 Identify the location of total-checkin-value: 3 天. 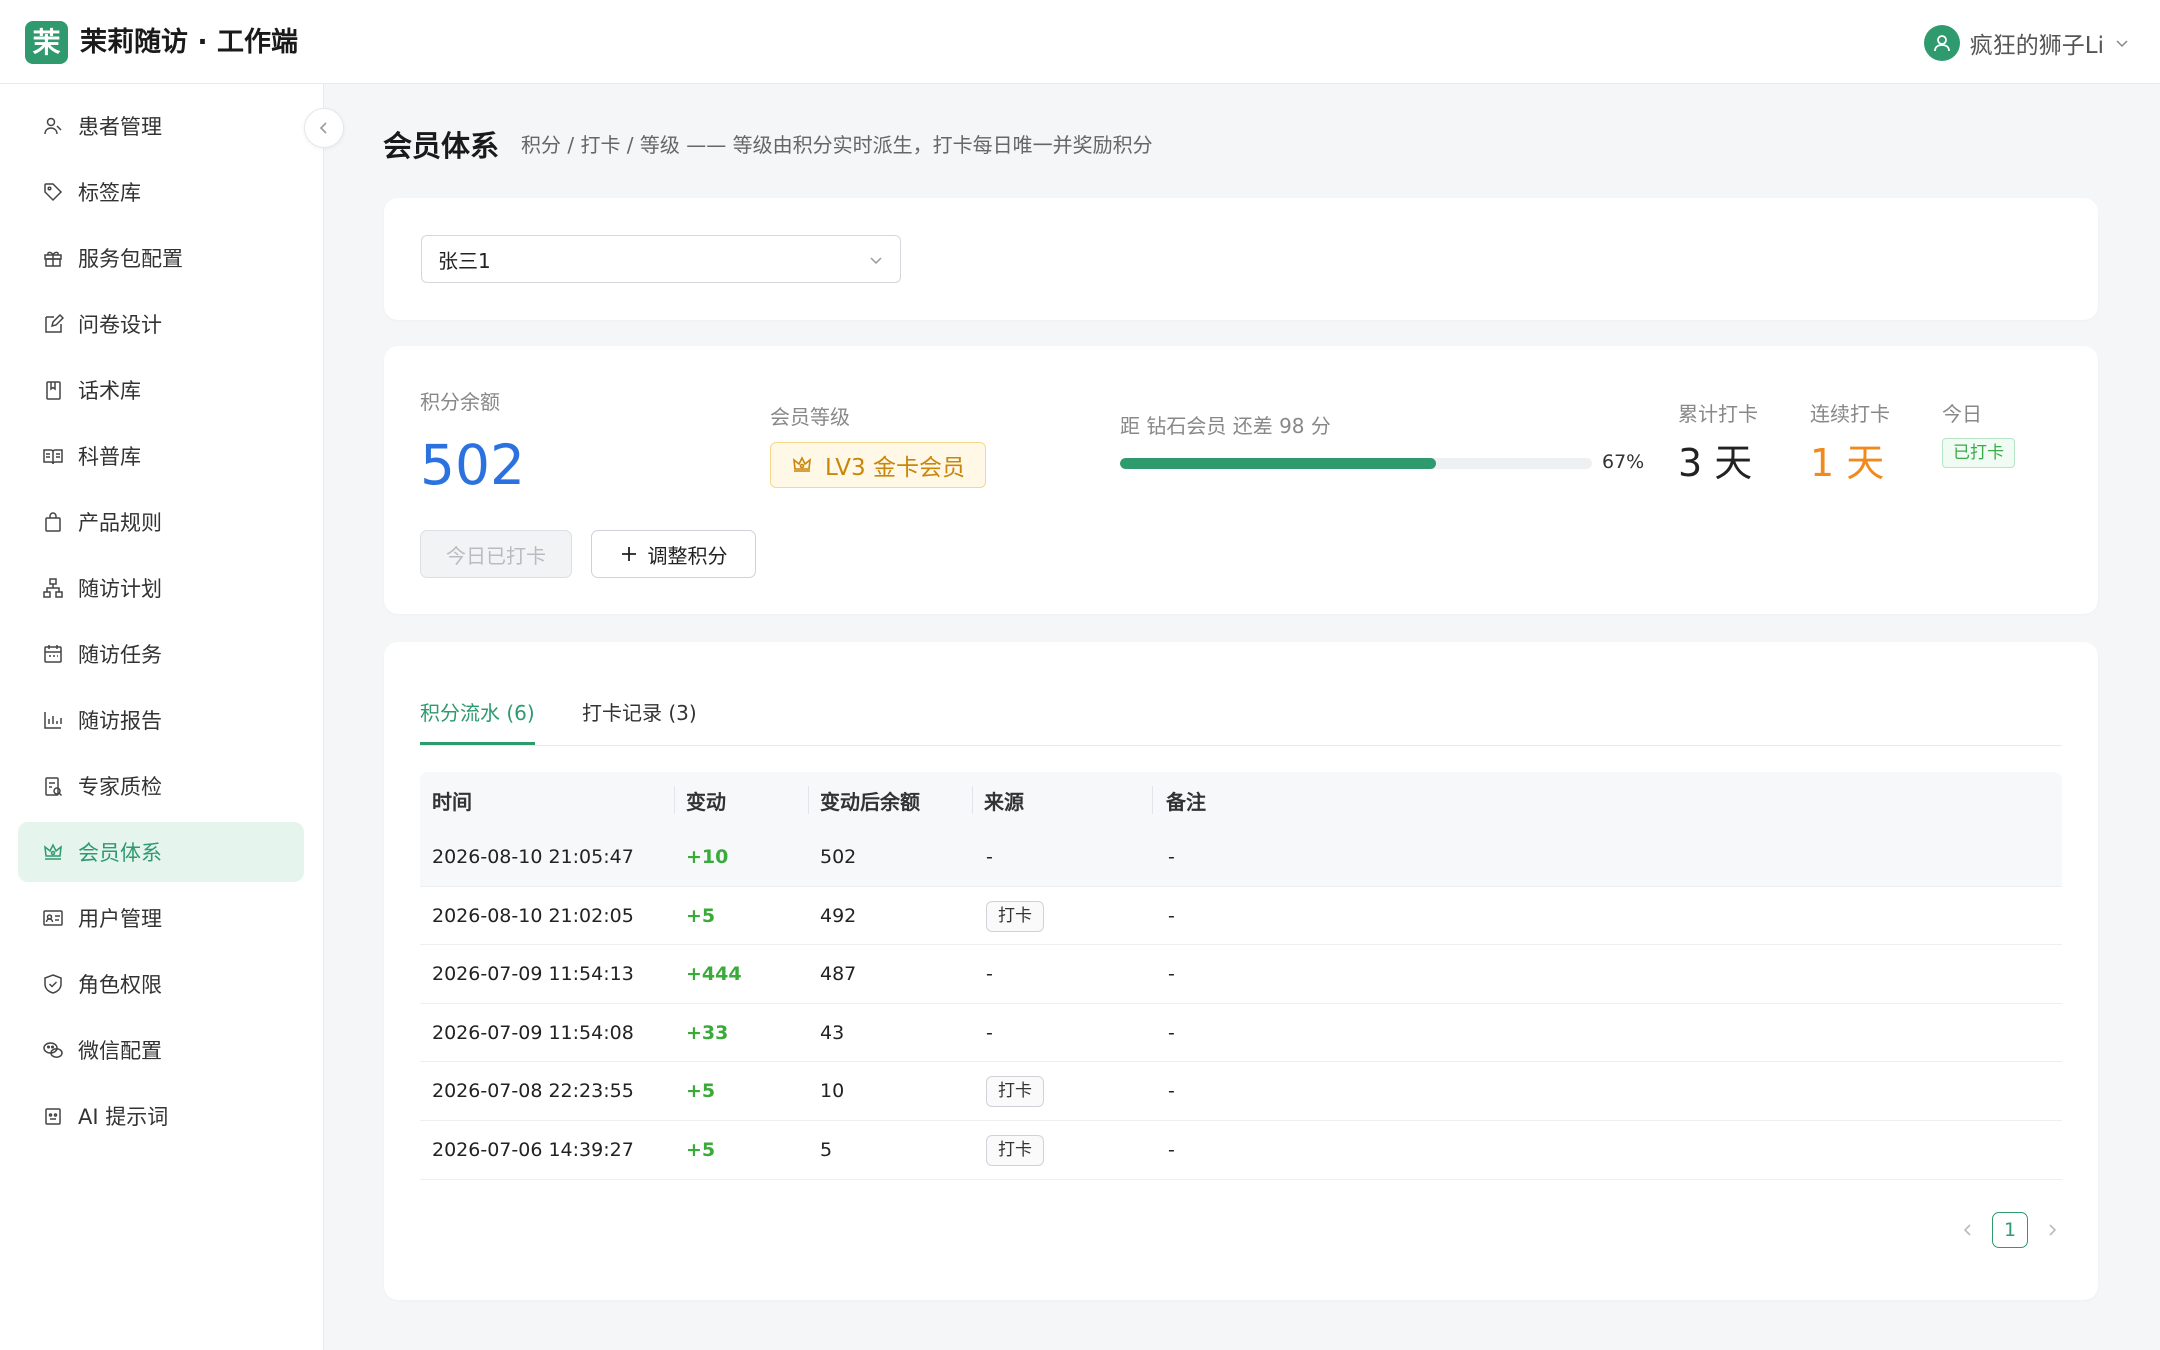
(1715, 463).